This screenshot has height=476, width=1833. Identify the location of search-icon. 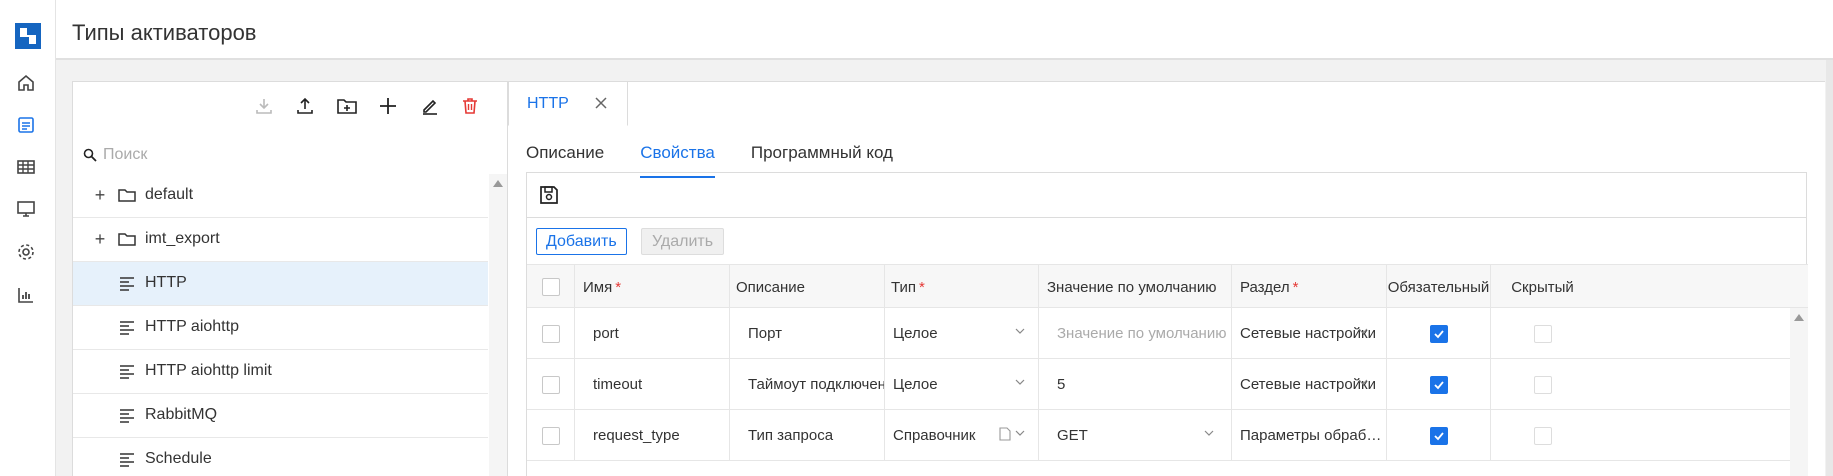
(90, 155).